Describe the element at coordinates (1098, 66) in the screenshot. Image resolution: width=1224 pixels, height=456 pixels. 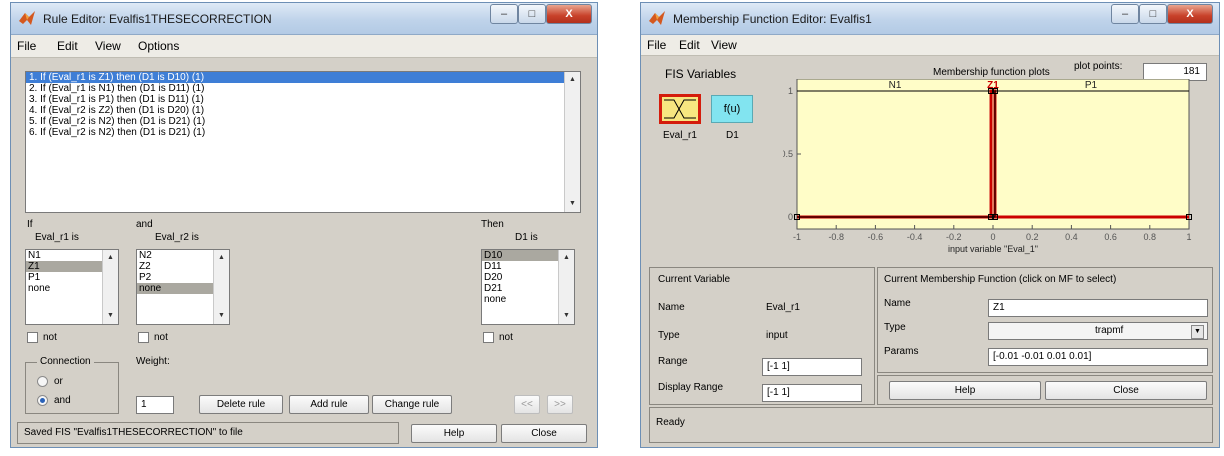
I see `plot-points-label: plot points:` at that location.